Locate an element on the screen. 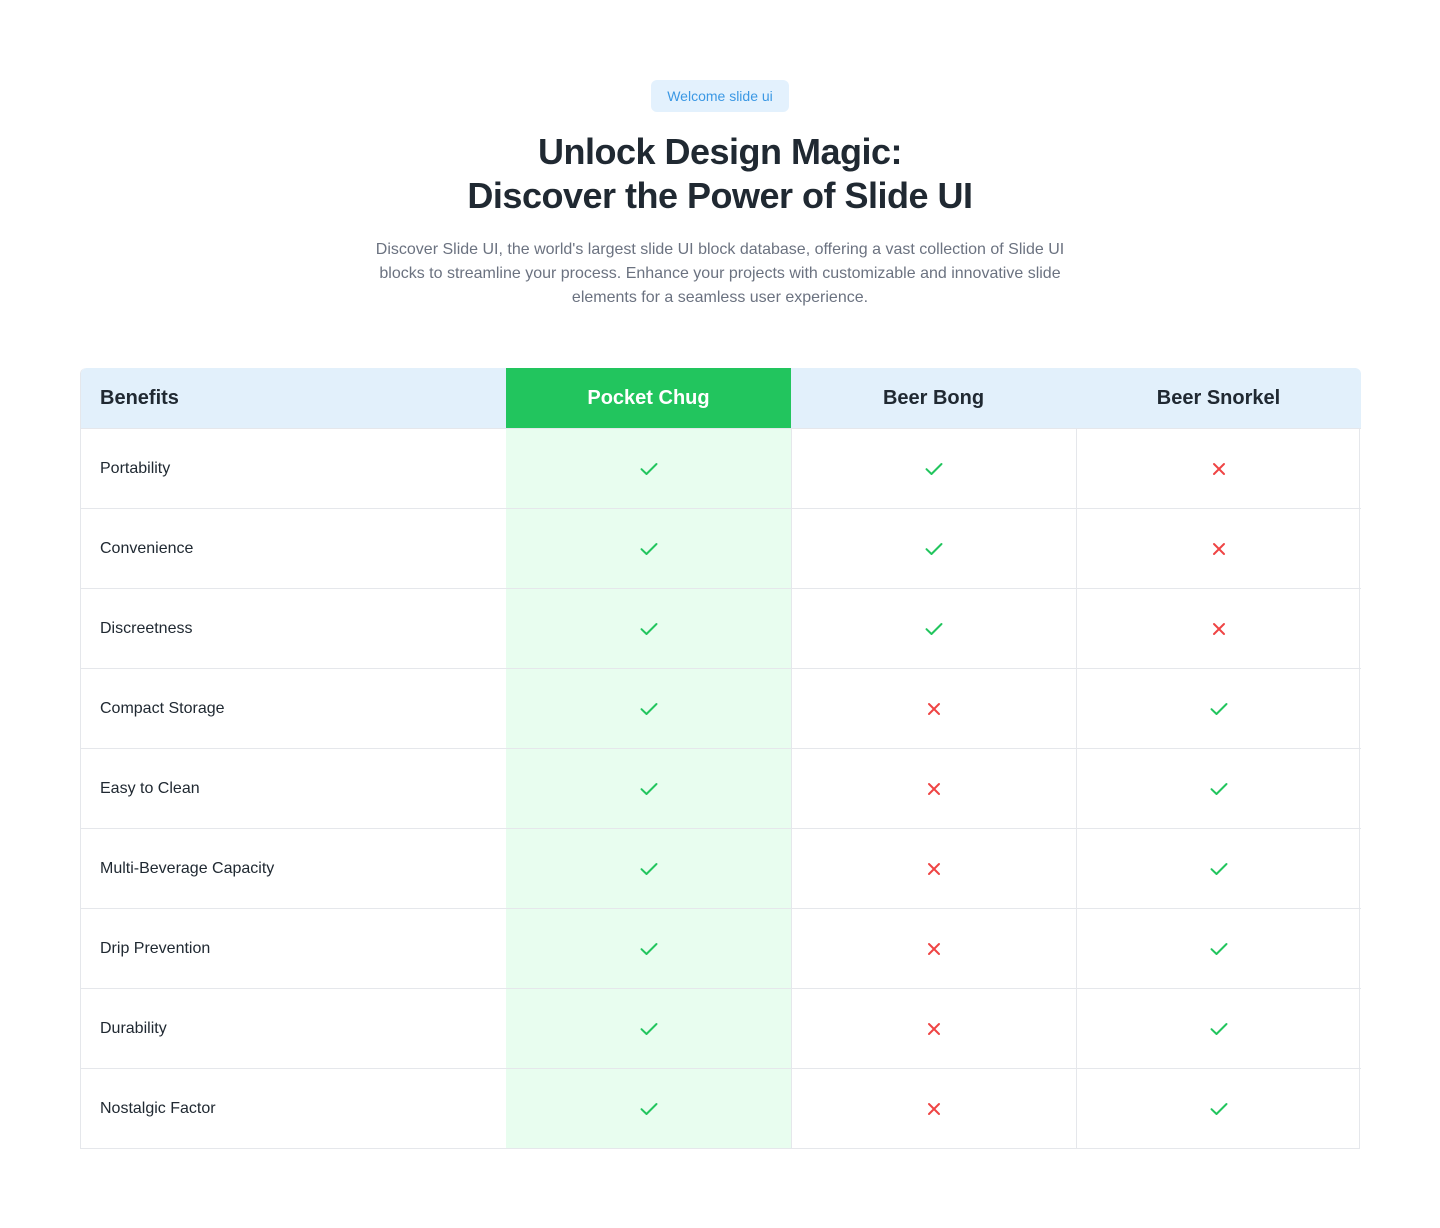  welcome-badge: Welcome slide ui is located at coordinates (720, 96).